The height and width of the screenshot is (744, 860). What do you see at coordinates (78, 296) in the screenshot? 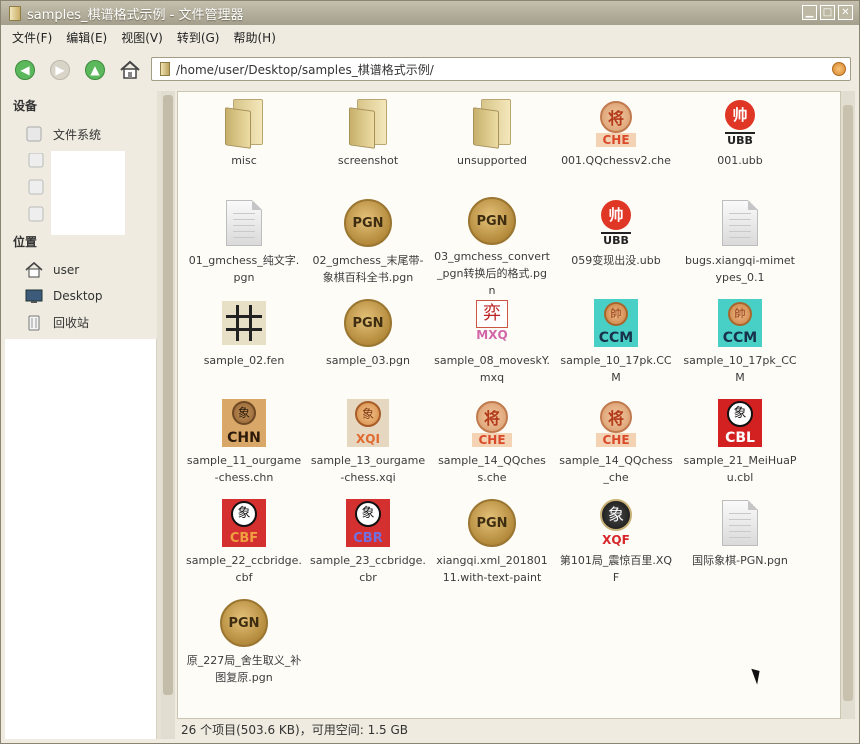
I see `sidebar-item-label: Desktop` at bounding box center [78, 296].